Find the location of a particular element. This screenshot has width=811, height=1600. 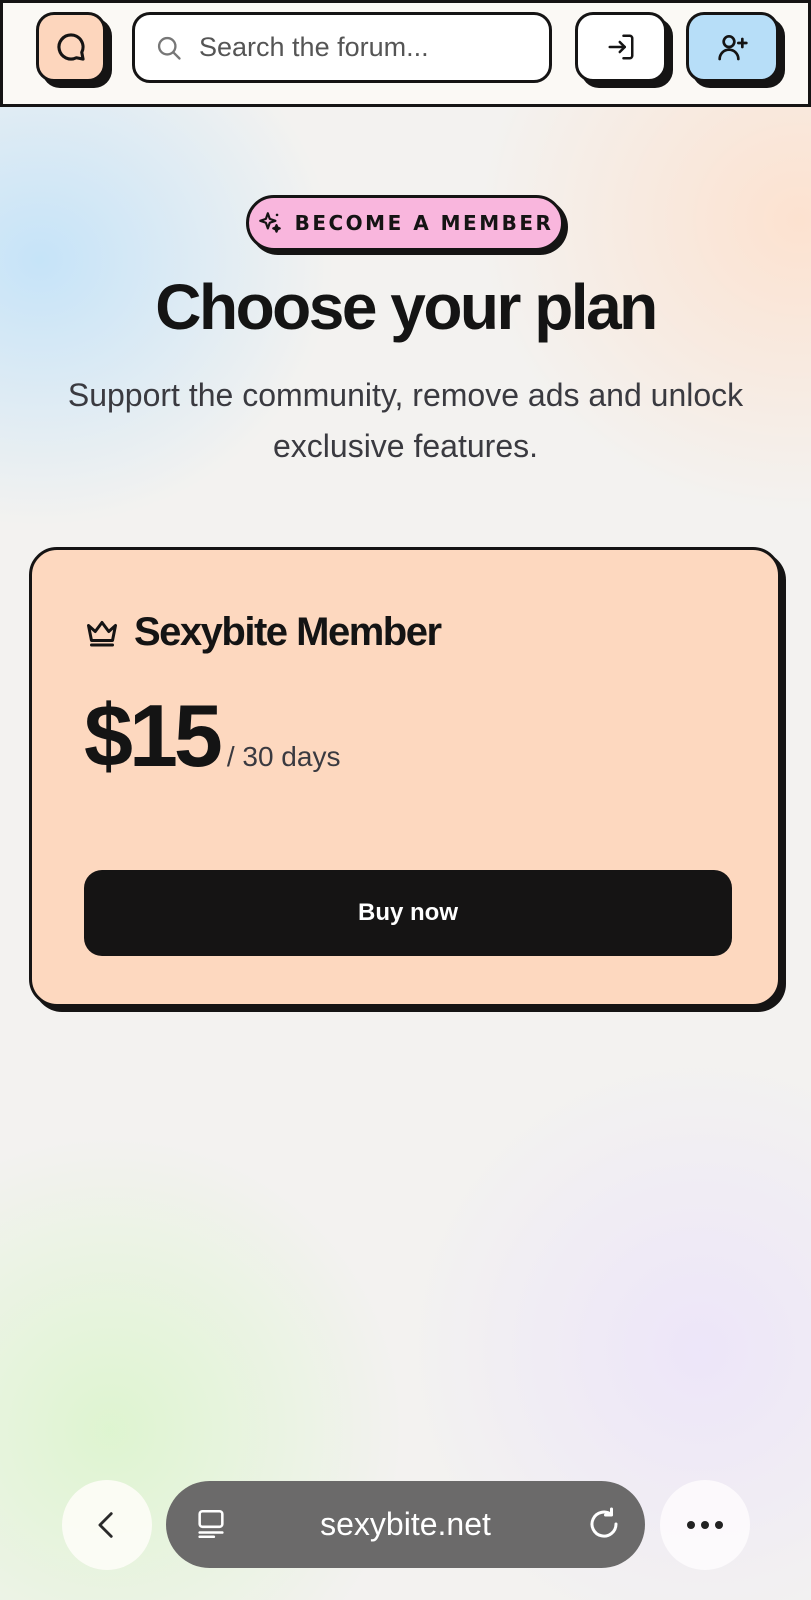

url-text: sexybite.net is located at coordinates (405, 1524).